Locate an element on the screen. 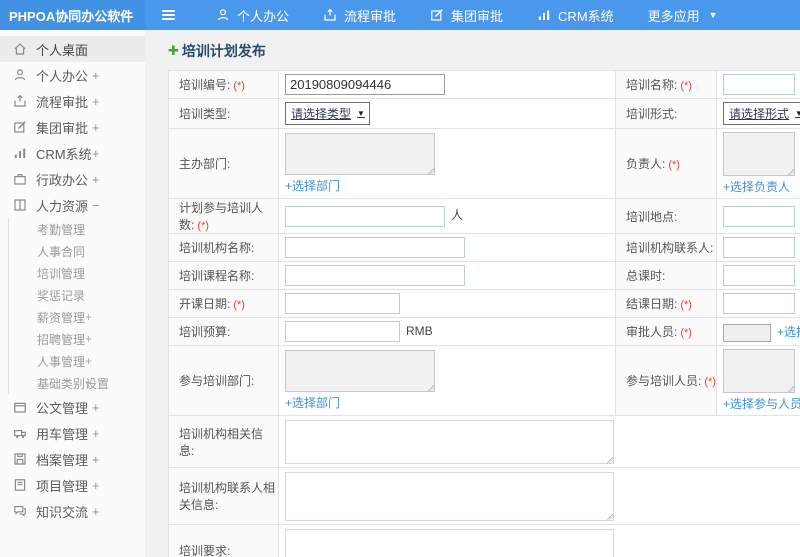 The image size is (800, 557). row-org-contact-info: 培训机构联系人相关信息: is located at coordinates (484, 496).